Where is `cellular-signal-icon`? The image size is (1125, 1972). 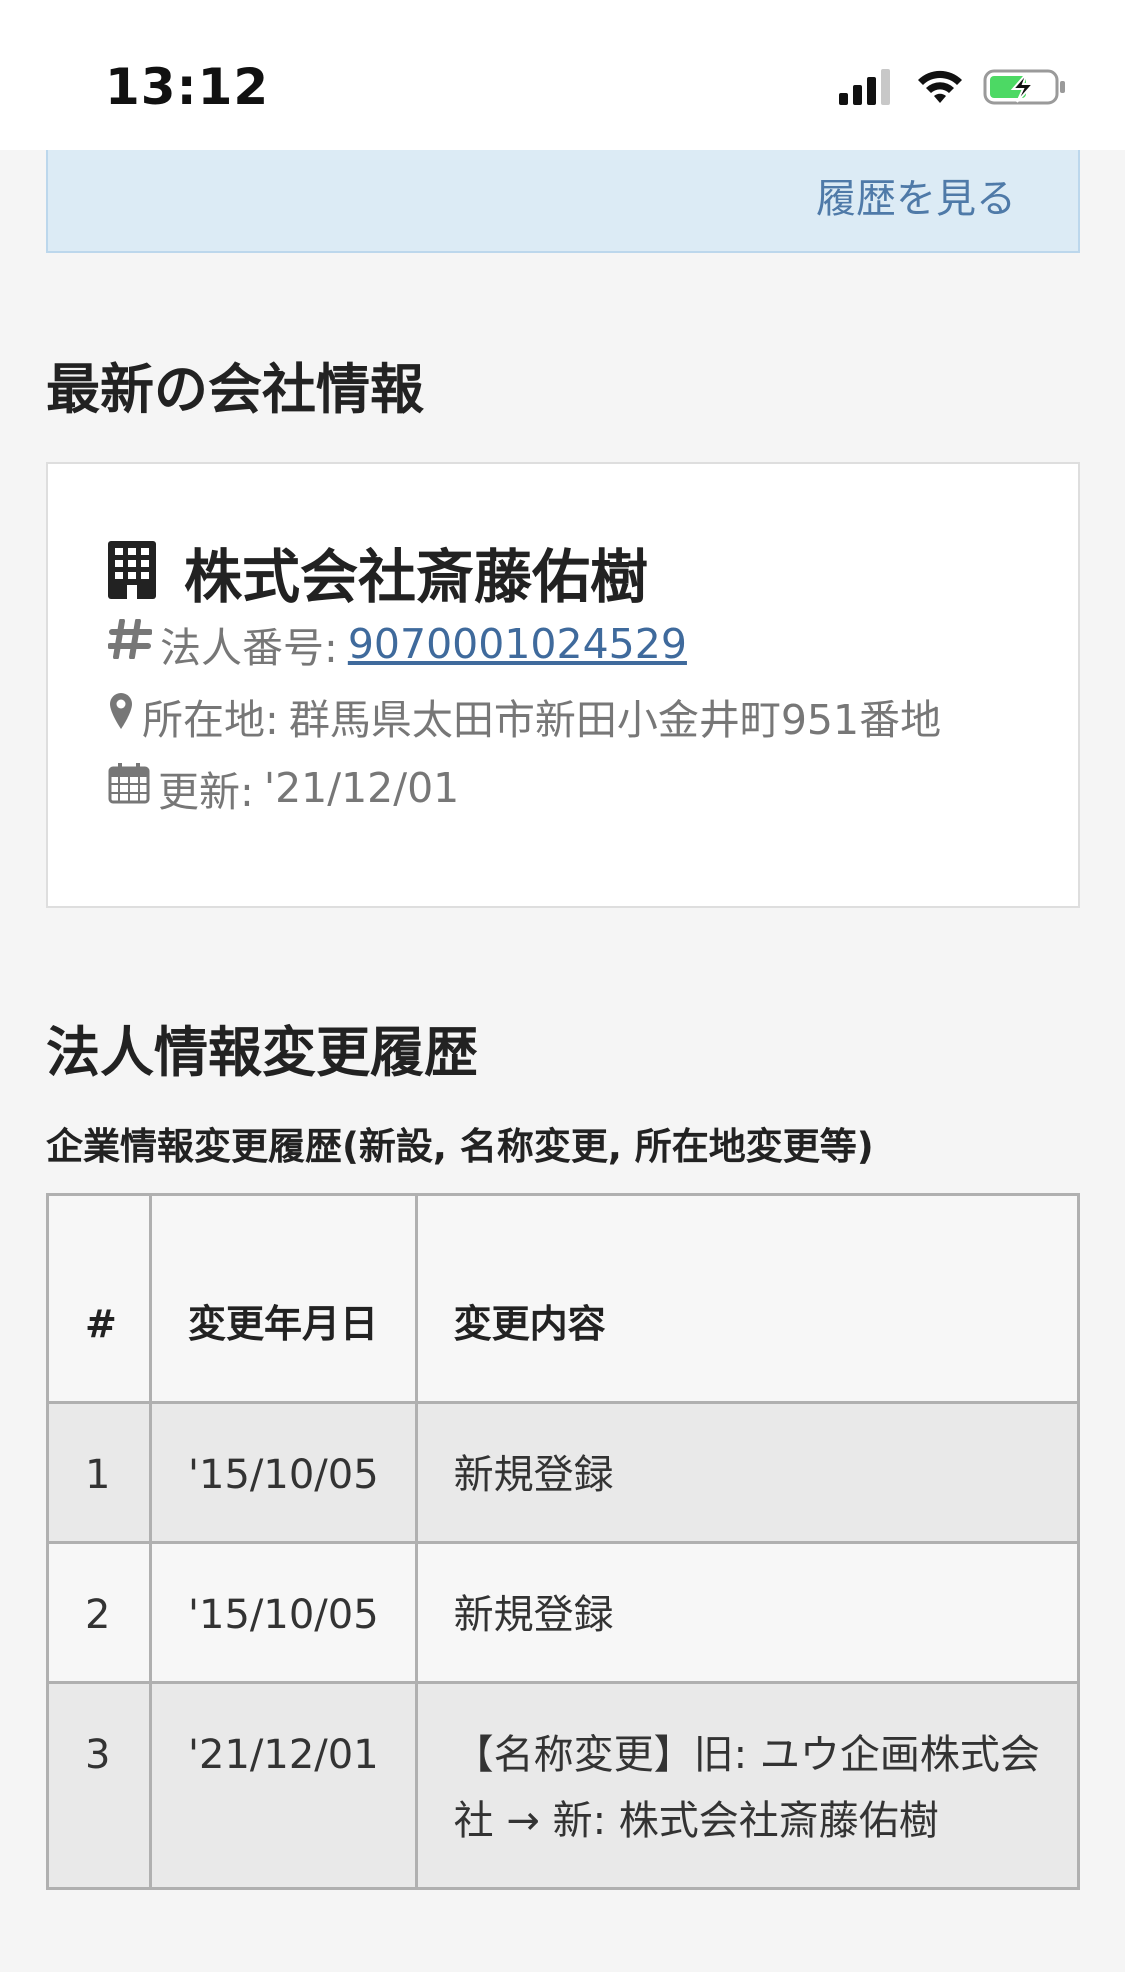
cellular-signal-icon is located at coordinates (867, 89).